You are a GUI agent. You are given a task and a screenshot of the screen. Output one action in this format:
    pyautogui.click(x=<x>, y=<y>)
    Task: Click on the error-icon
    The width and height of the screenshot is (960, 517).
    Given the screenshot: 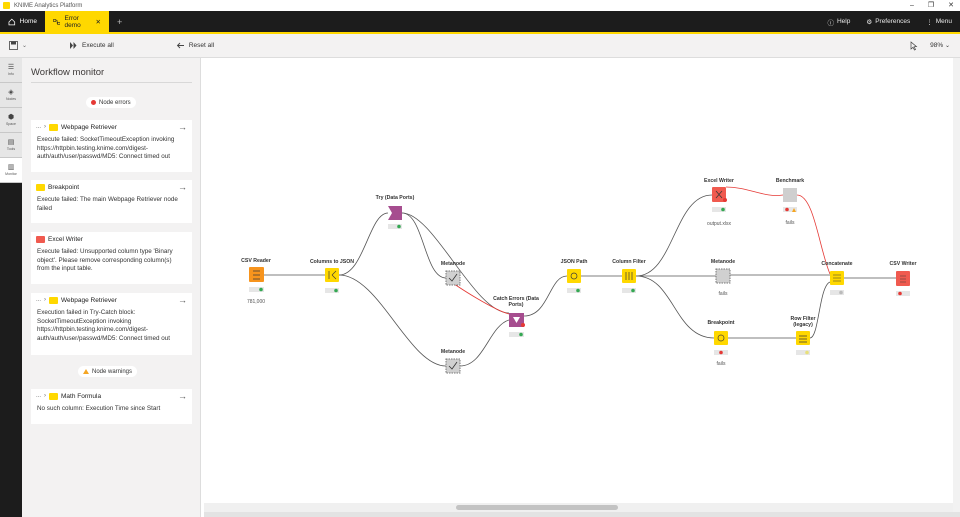 What is the action you would take?
    pyautogui.click(x=93, y=102)
    